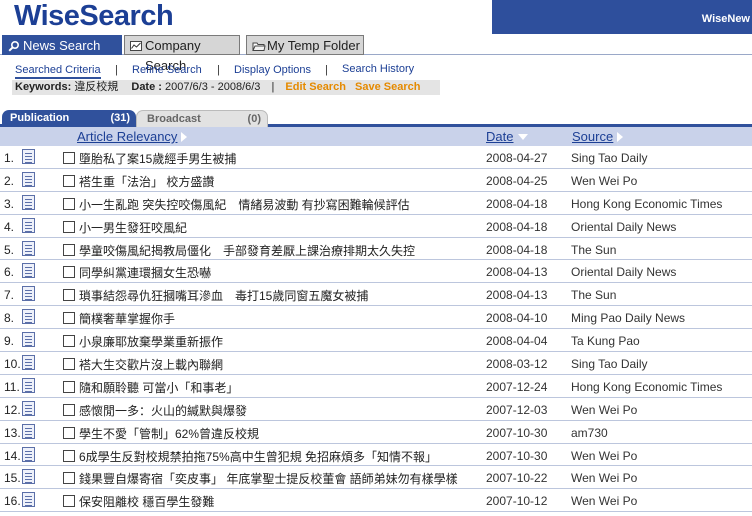  What do you see at coordinates (132, 136) in the screenshot?
I see `sort-article-relevancy: Article Relevancy` at bounding box center [132, 136].